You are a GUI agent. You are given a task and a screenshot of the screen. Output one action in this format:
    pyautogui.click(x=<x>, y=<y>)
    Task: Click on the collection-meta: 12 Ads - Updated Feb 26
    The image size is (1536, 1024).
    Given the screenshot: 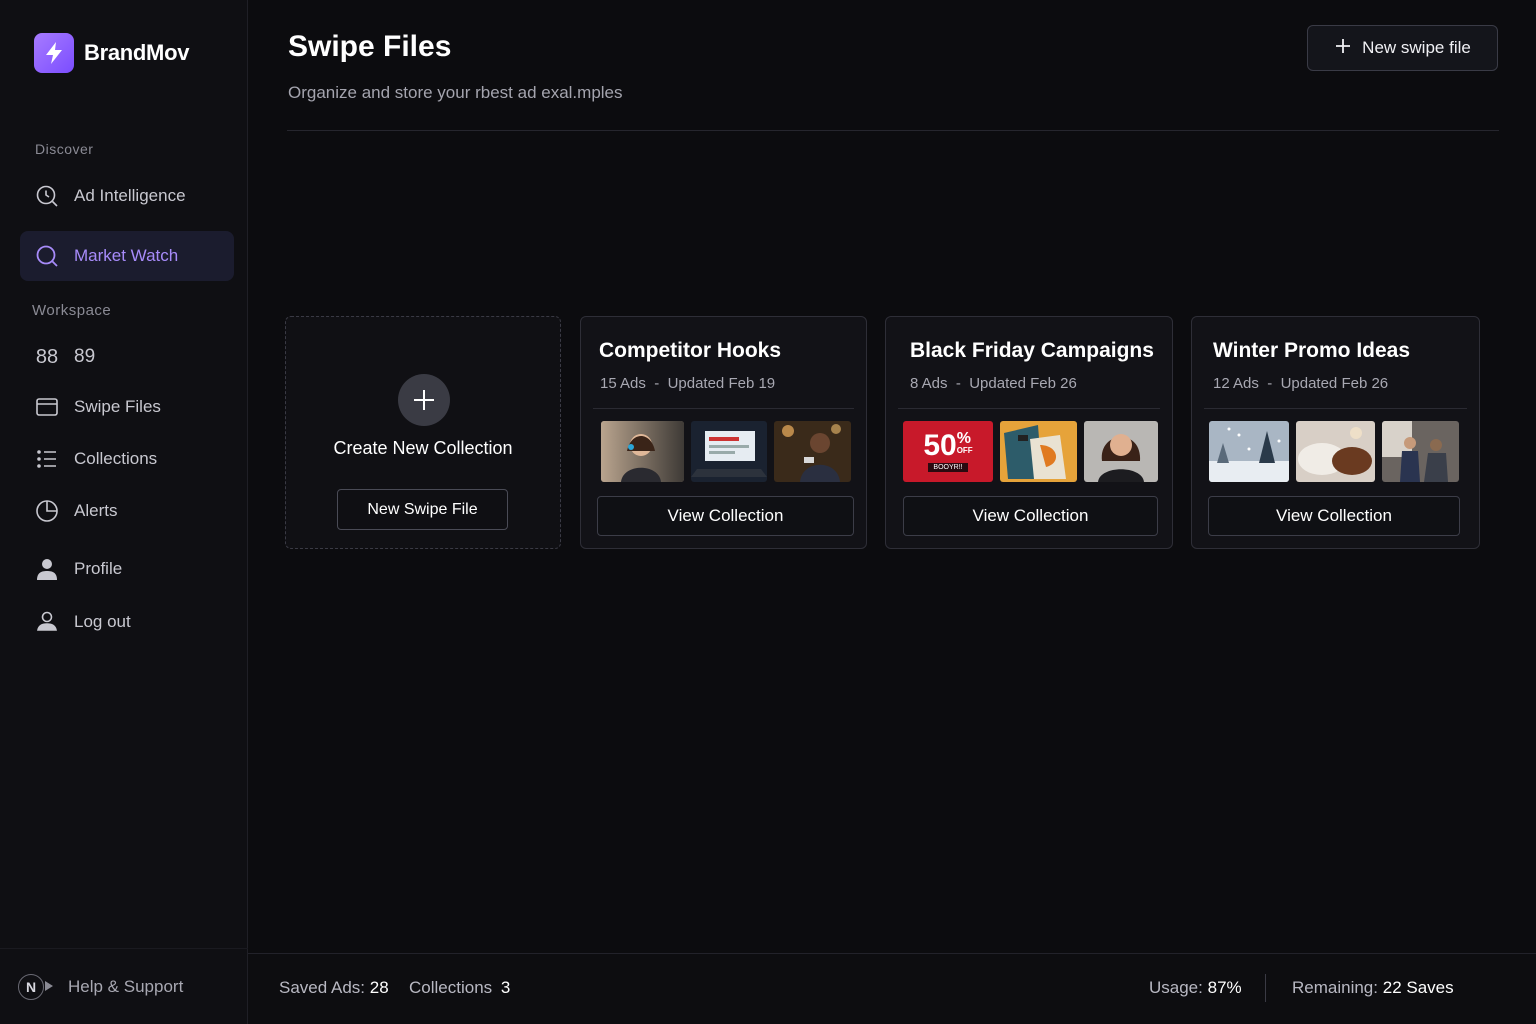 What is the action you would take?
    pyautogui.click(x=1300, y=383)
    